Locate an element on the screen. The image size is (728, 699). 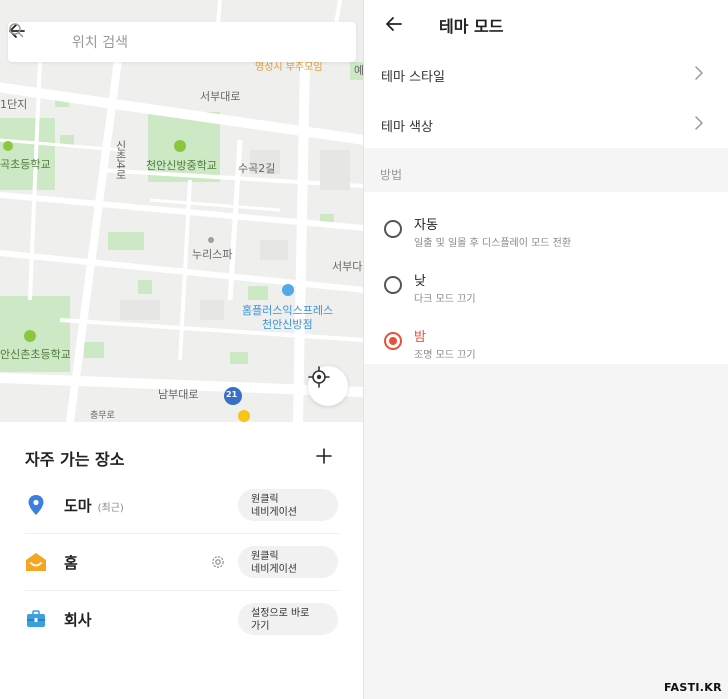
option-title: 밤 is located at coordinates (420, 337).